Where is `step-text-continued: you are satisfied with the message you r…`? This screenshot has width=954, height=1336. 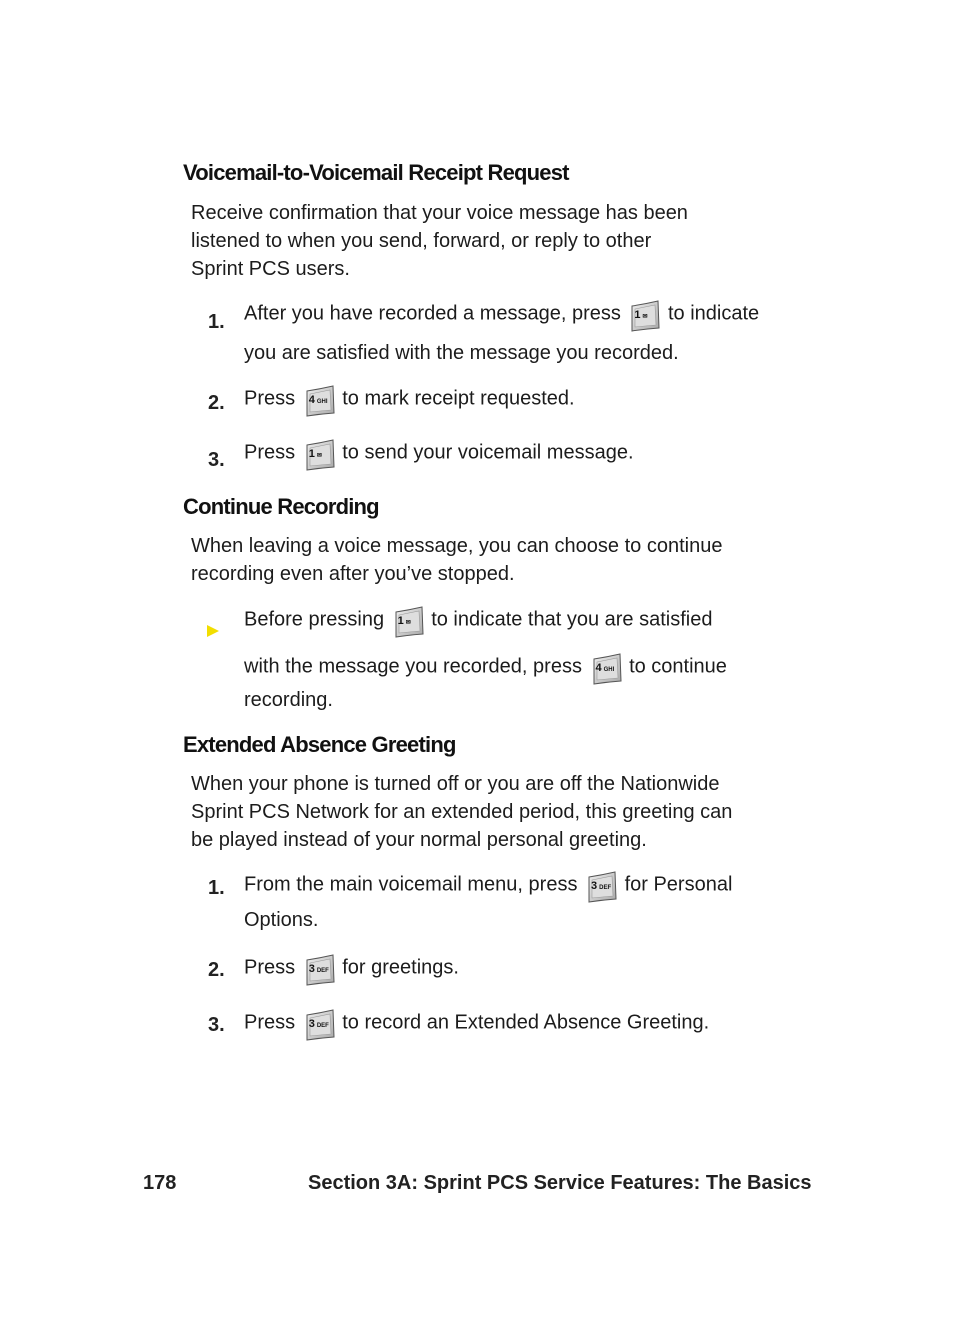
step-text-continued: you are satisfied with the message you r… is located at coordinates (461, 353).